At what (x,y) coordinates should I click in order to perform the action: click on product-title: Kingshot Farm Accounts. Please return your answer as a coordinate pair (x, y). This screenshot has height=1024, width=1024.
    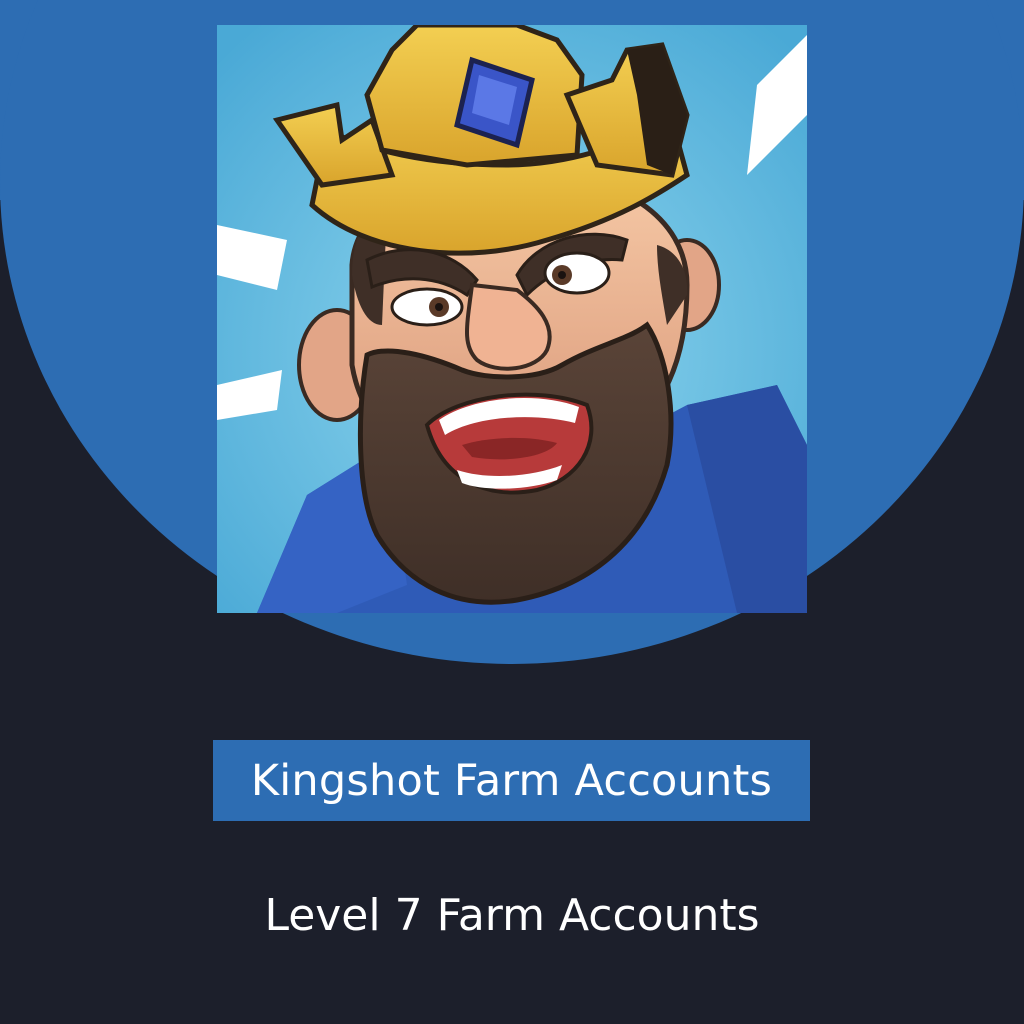
    Looking at the image, I should click on (511, 780).